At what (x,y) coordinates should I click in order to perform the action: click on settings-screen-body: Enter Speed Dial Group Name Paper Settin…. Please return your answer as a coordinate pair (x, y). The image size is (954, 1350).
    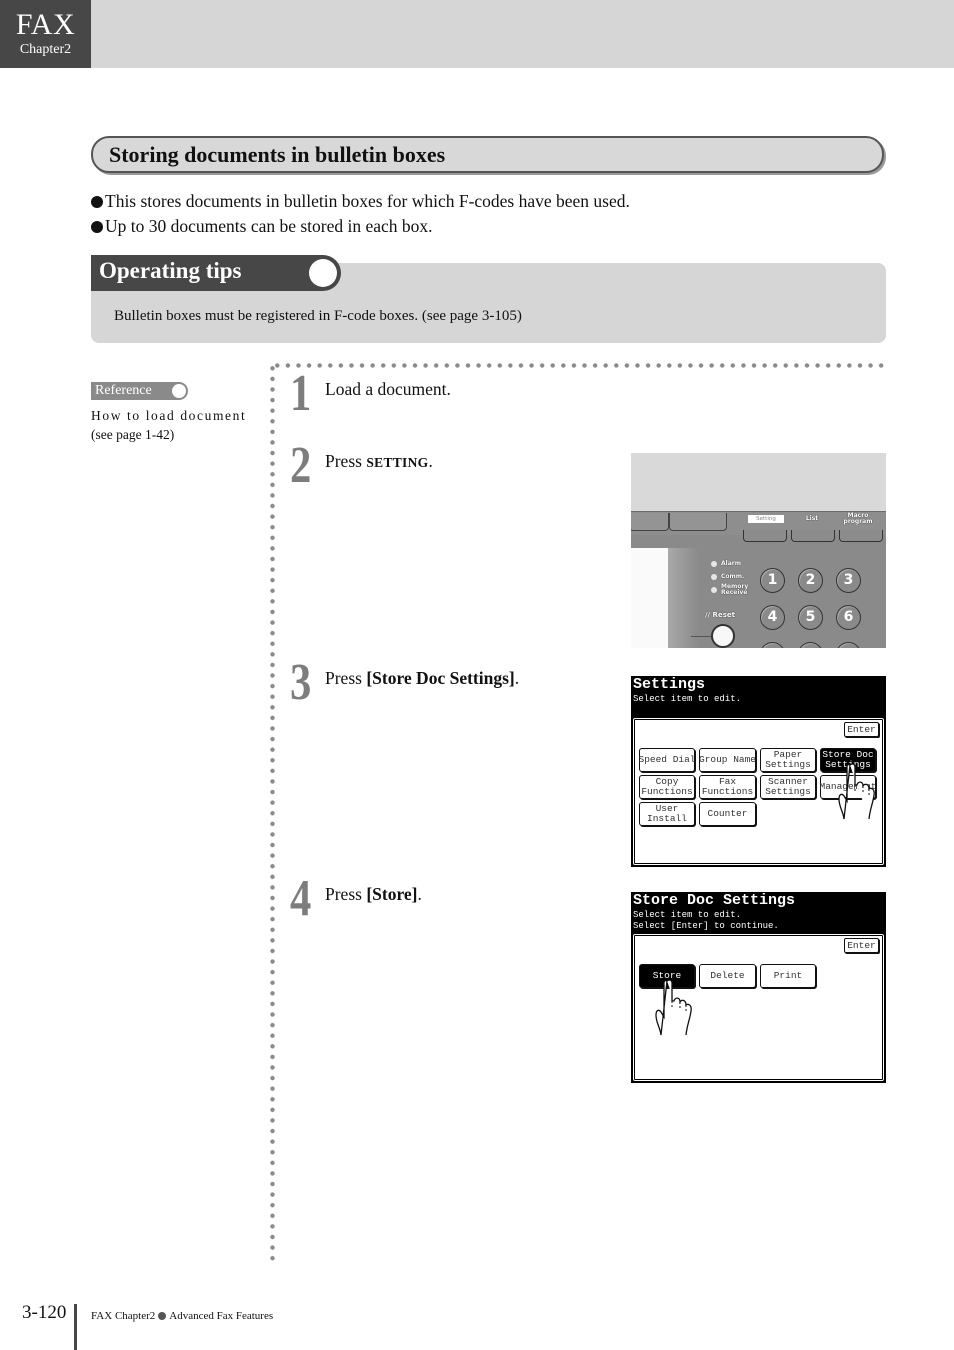
    Looking at the image, I should click on (758, 791).